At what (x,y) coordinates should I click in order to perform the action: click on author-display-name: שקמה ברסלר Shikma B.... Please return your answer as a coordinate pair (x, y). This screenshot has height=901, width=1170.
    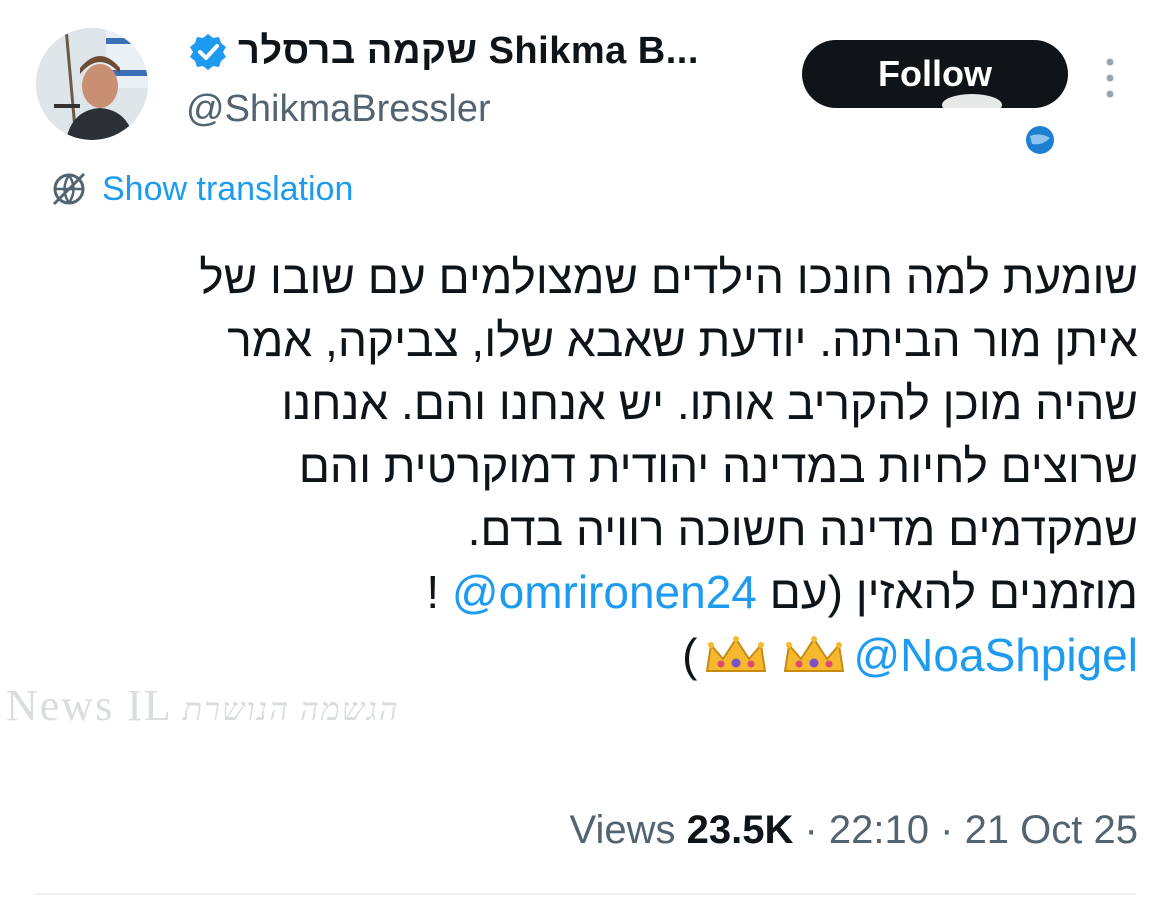
    Looking at the image, I should click on (468, 51).